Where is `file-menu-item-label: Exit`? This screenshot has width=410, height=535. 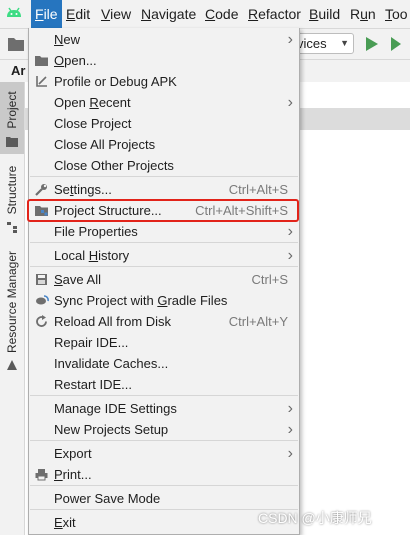 file-menu-item-label: Exit is located at coordinates (65, 522).